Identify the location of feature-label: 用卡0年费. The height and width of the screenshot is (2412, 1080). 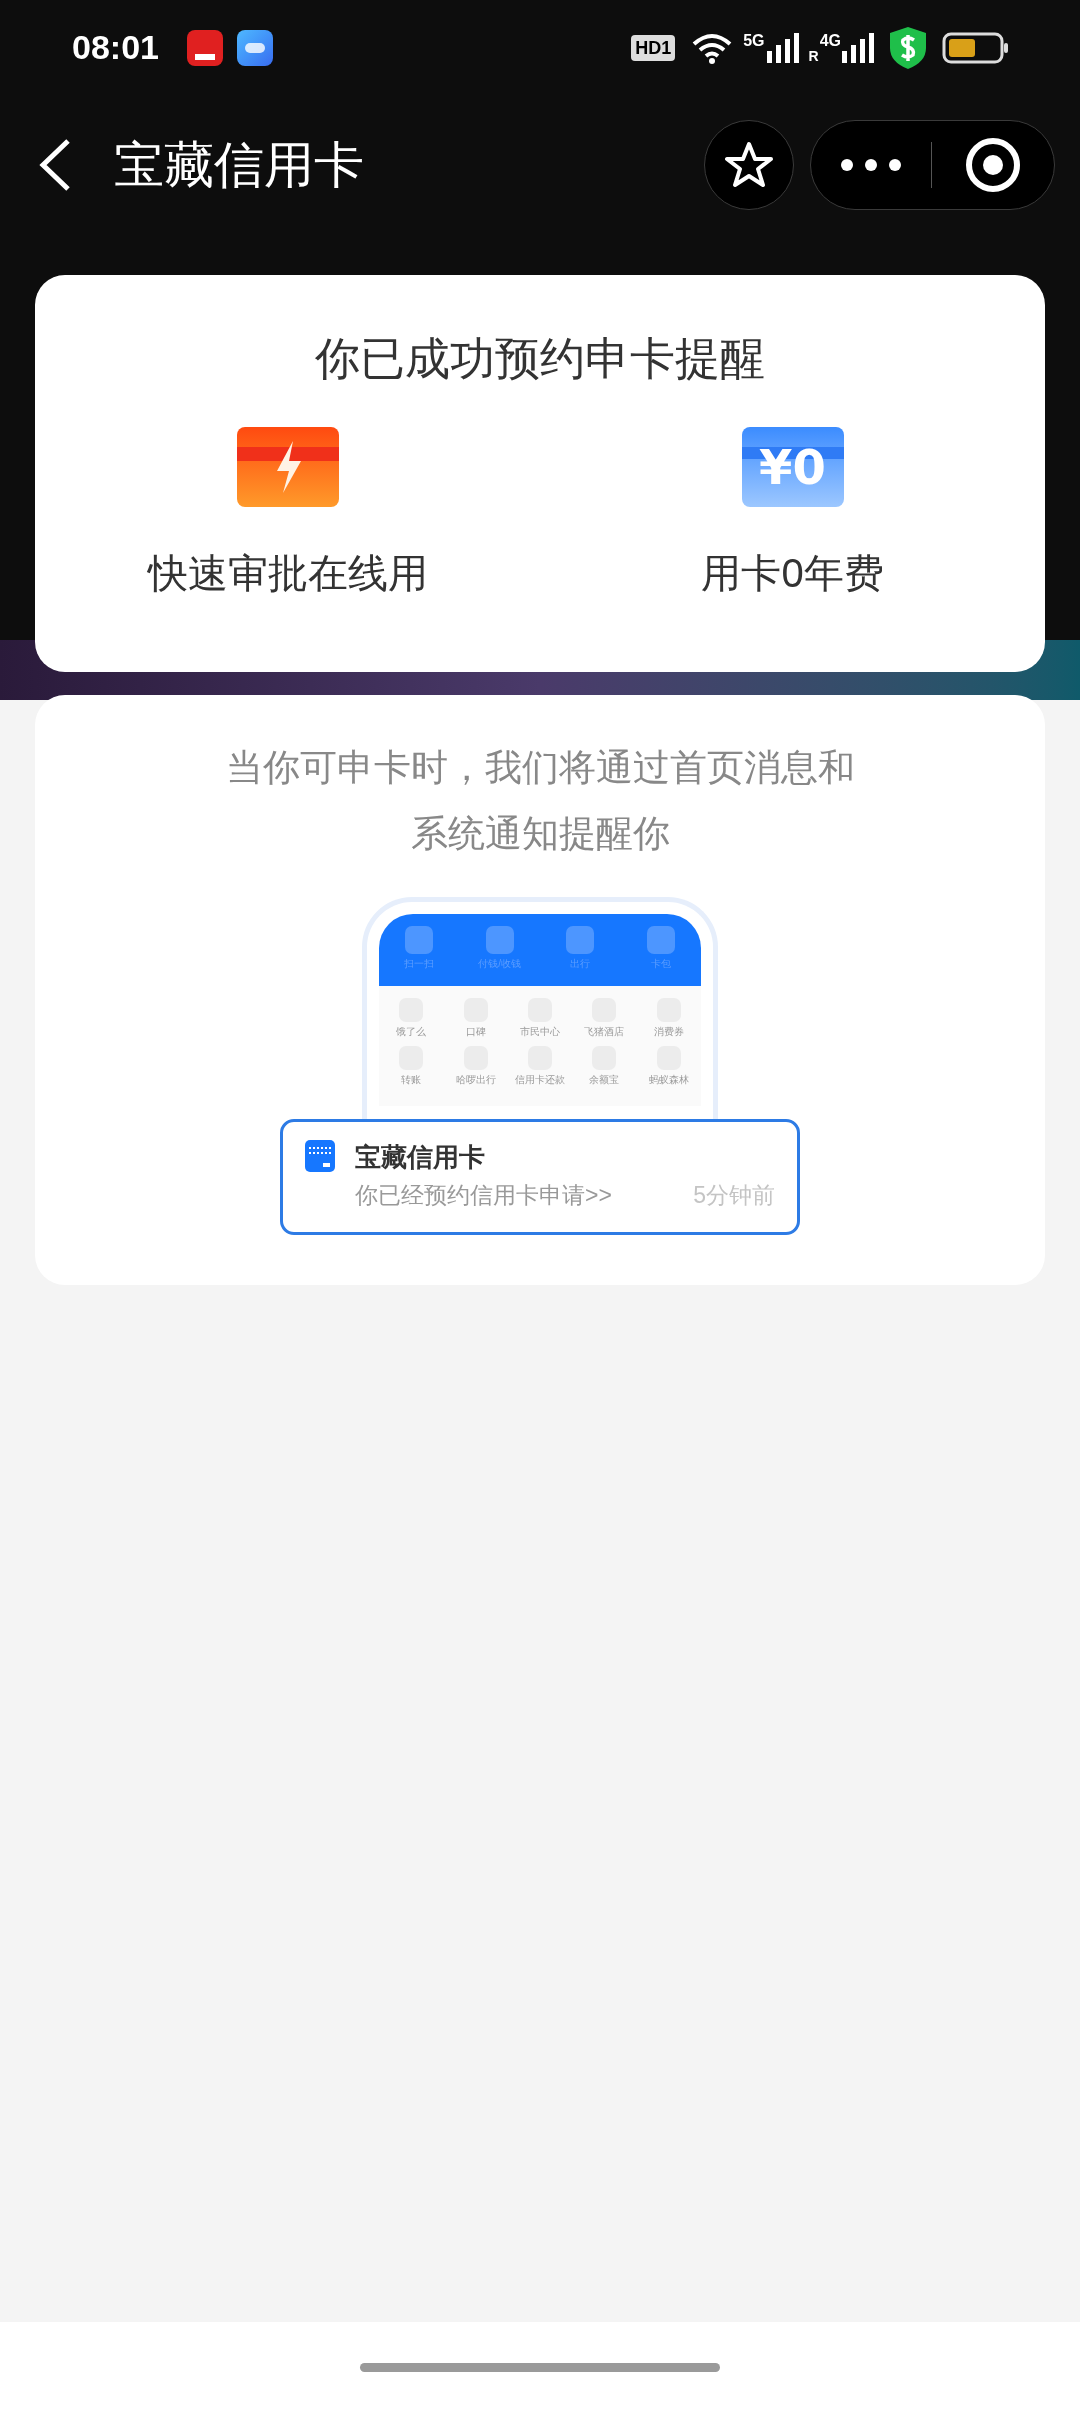
(792, 573).